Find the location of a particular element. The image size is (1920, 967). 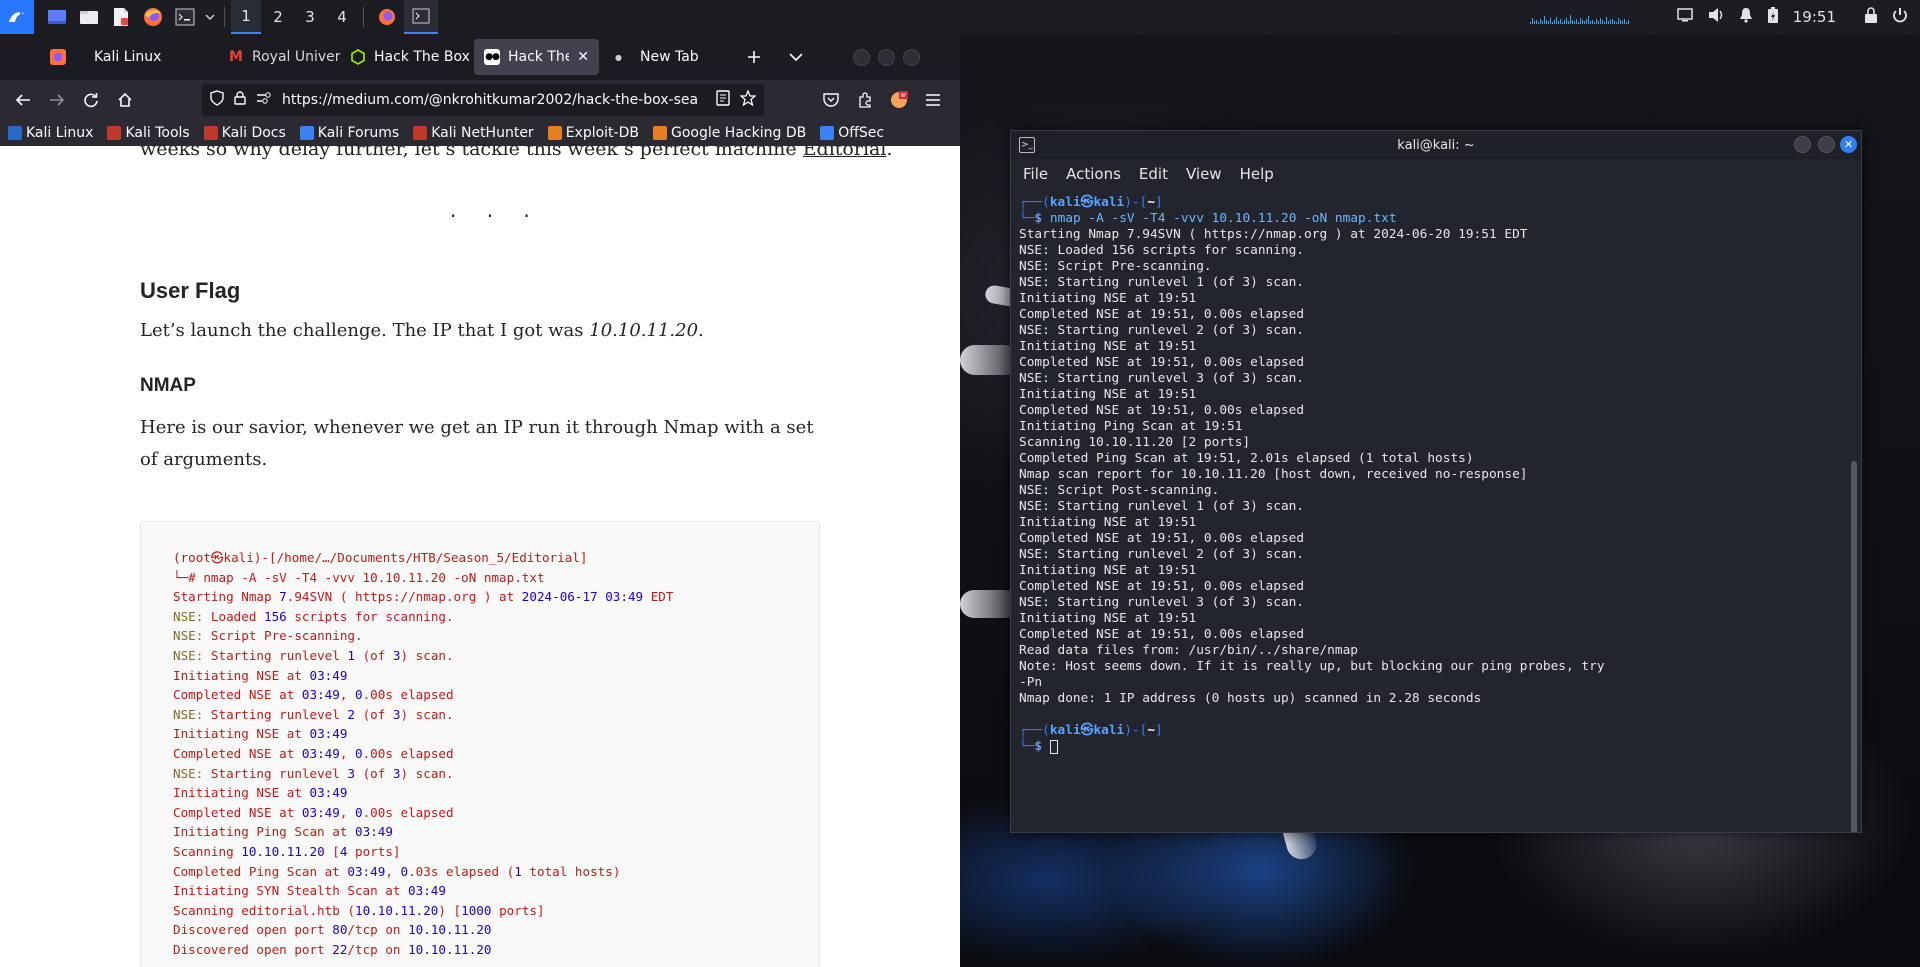

shield-icon is located at coordinates (217, 100).